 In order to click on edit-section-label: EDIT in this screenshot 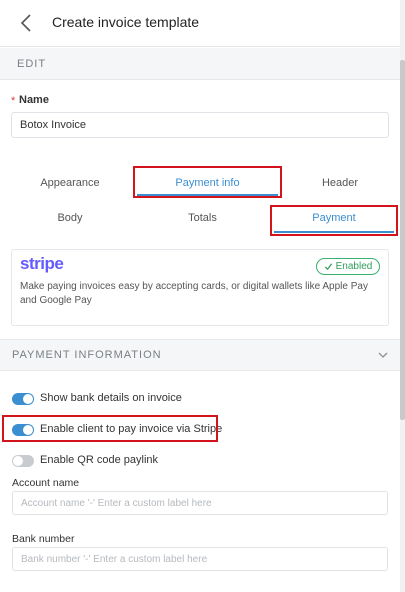, I will do `click(32, 64)`.